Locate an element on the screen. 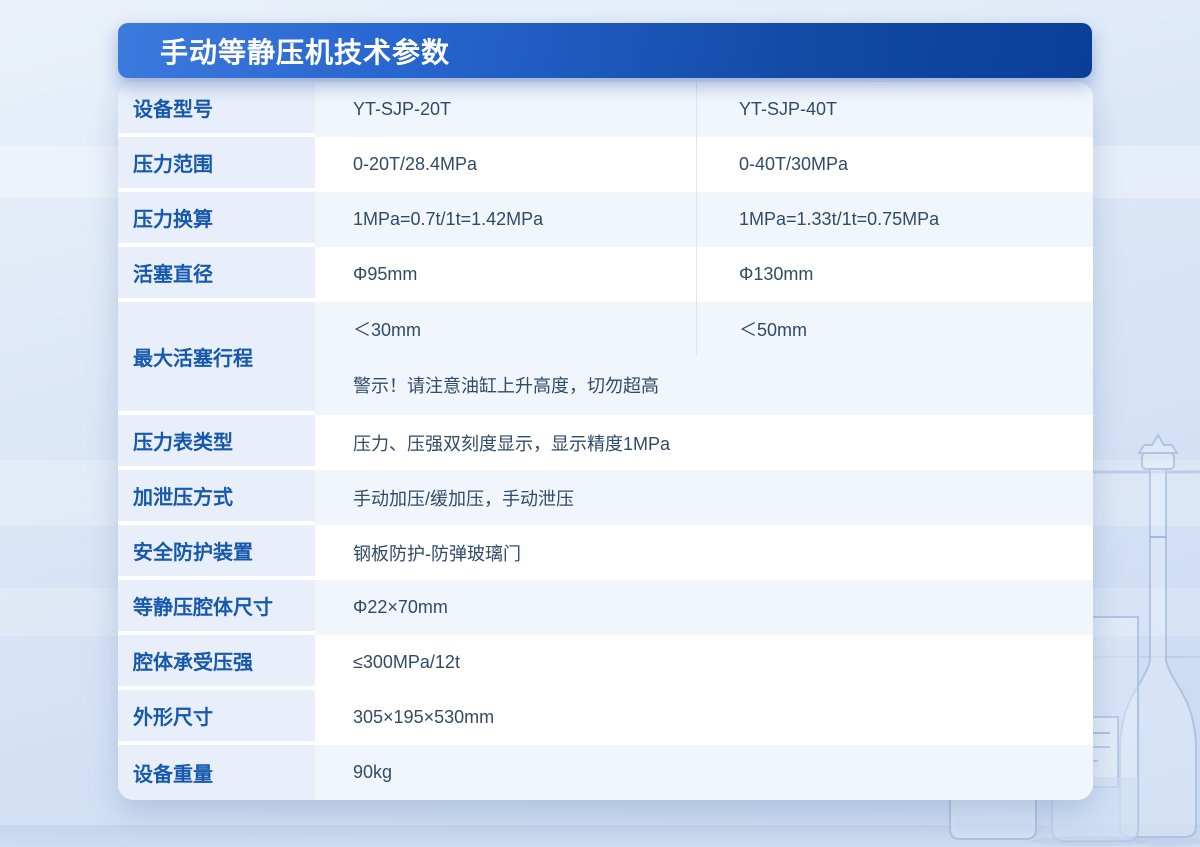 This screenshot has width=1200, height=847. row-value: 压力、压强双刻度显示，显示精度1MPa is located at coordinates (512, 443).